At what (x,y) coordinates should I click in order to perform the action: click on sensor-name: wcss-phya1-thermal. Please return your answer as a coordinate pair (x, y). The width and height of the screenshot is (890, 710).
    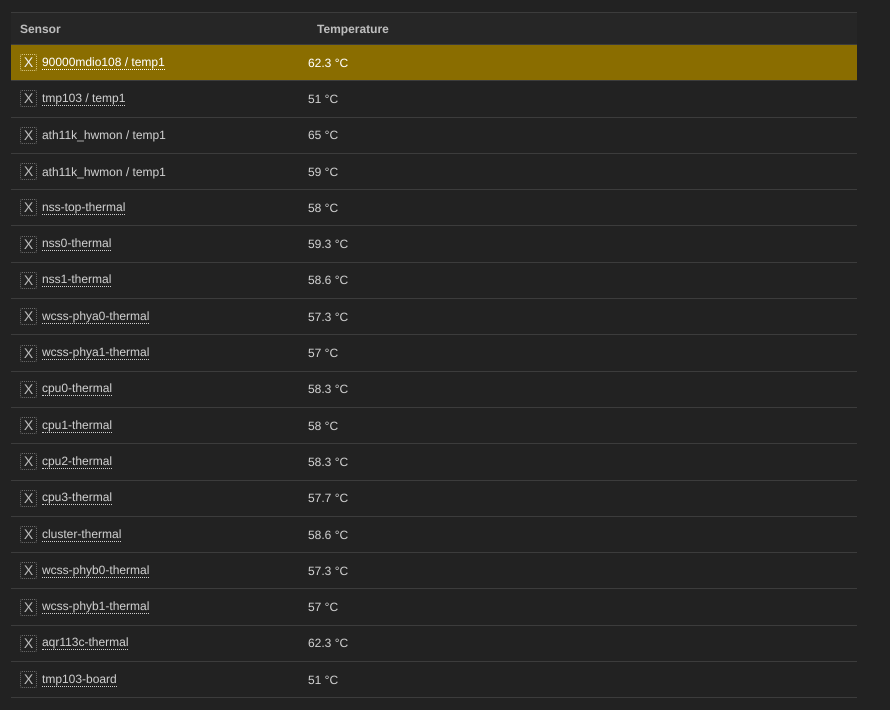
    Looking at the image, I should click on (96, 353).